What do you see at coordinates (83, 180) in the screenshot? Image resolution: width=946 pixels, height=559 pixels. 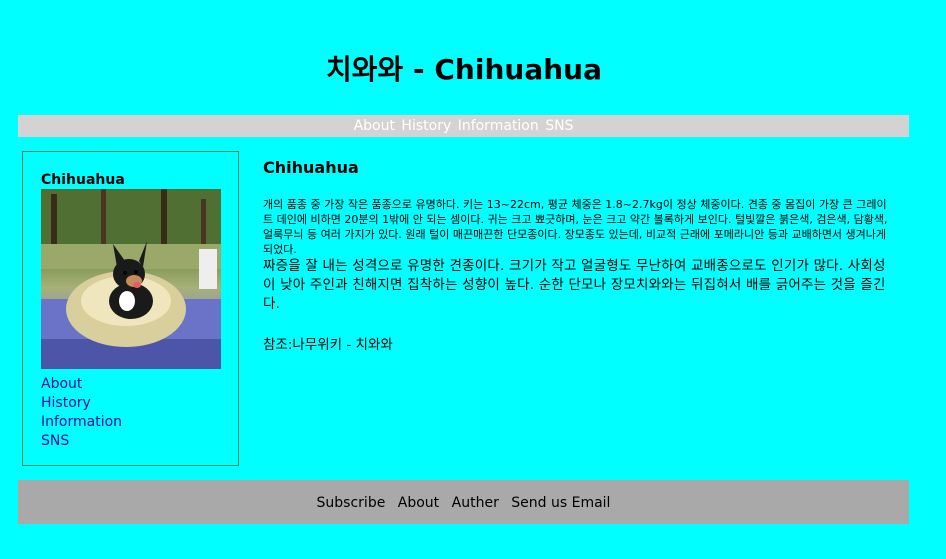 I see `sidebar-title: Chihuahua` at bounding box center [83, 180].